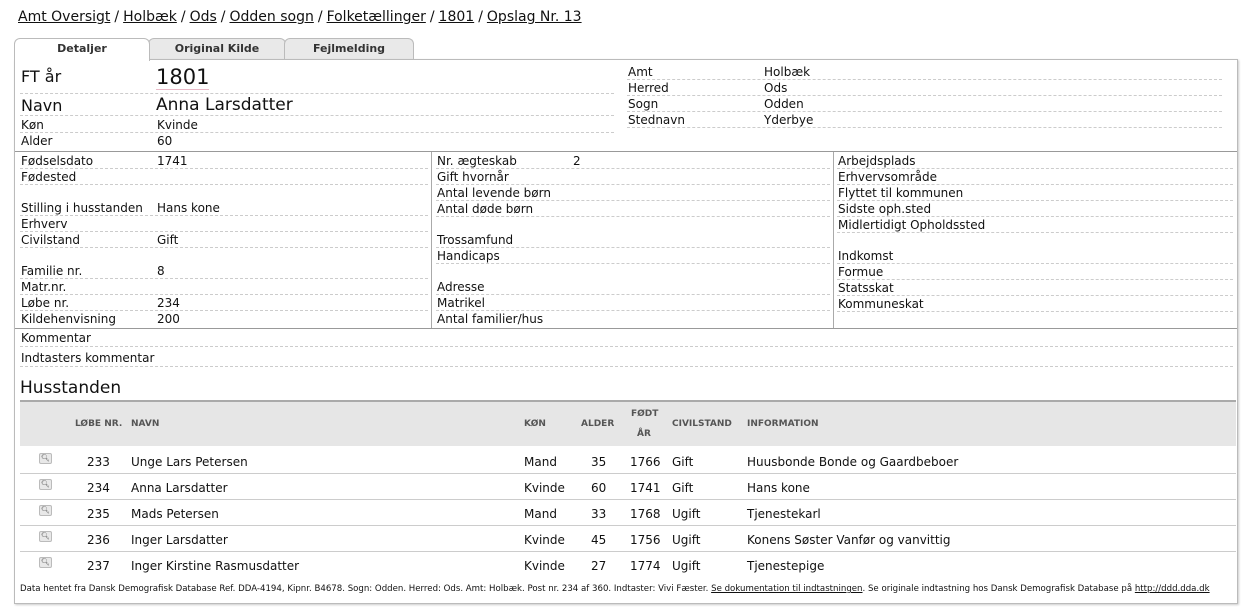 The height and width of the screenshot is (614, 1251). I want to click on family-value: 8, so click(161, 271).